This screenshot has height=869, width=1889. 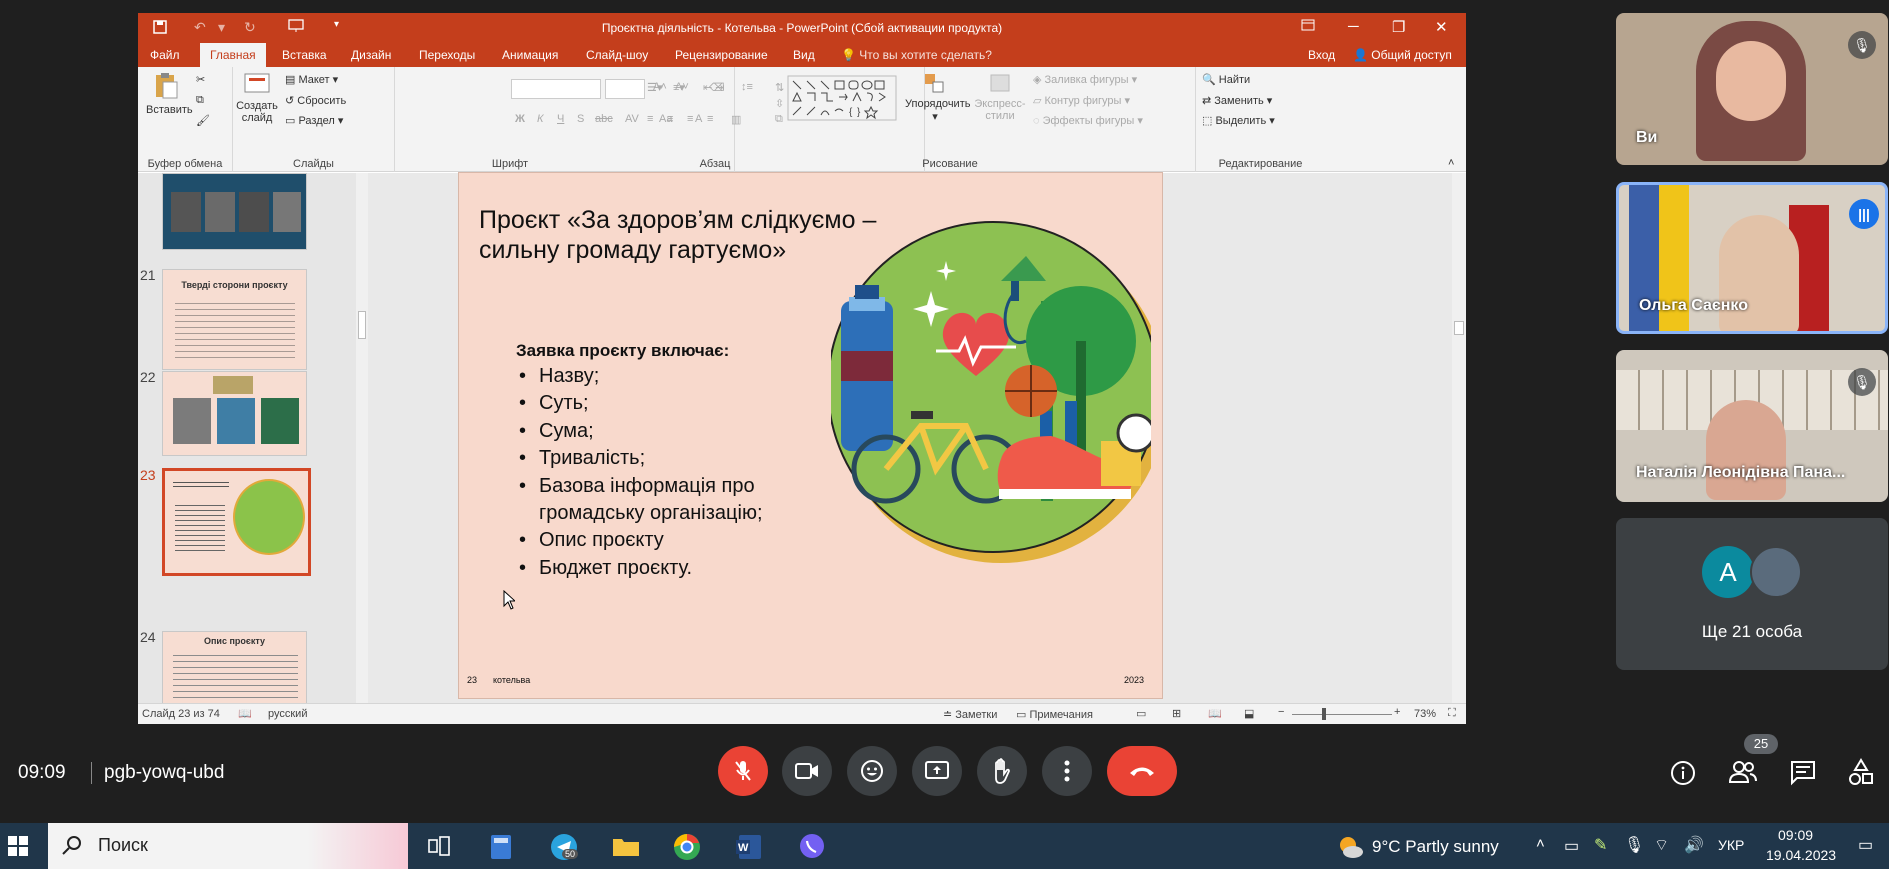 What do you see at coordinates (1081, 100) in the screenshot?
I see `shape-outline-button: ▱ Контур фигуры ▾` at bounding box center [1081, 100].